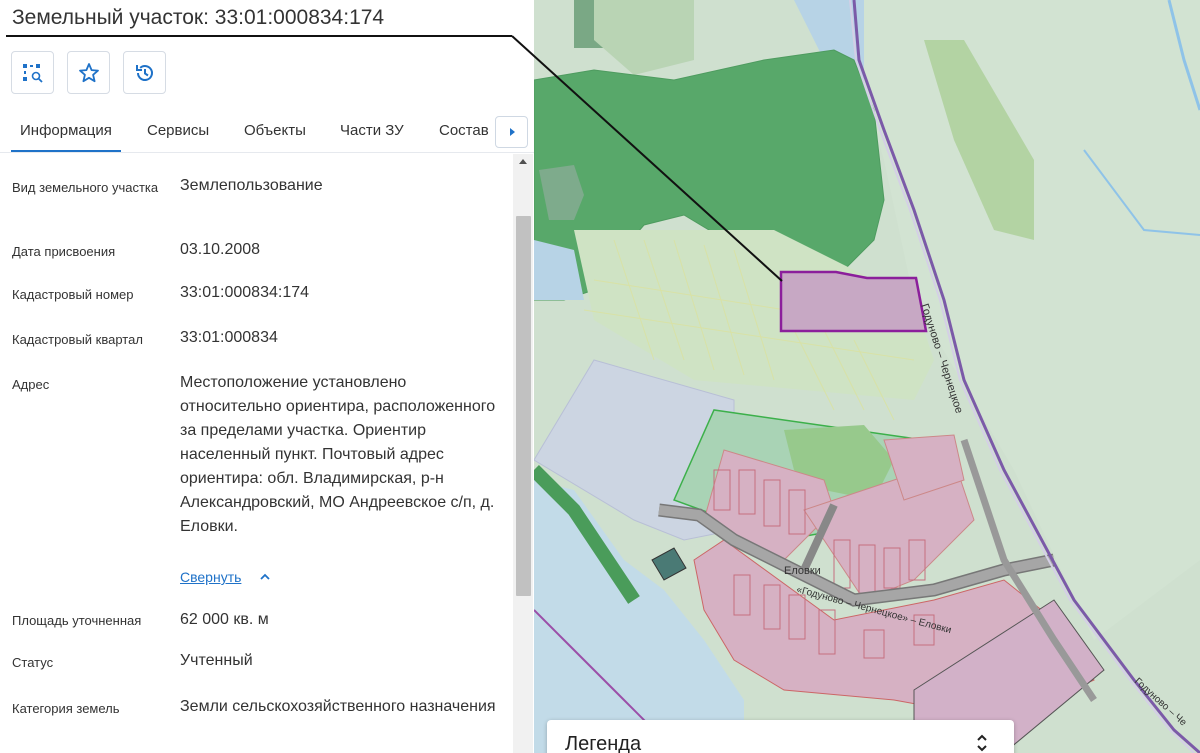 The image size is (1200, 753). Describe the element at coordinates (85, 187) in the screenshot. I see `land-type-label: Вид земельного участка` at that location.